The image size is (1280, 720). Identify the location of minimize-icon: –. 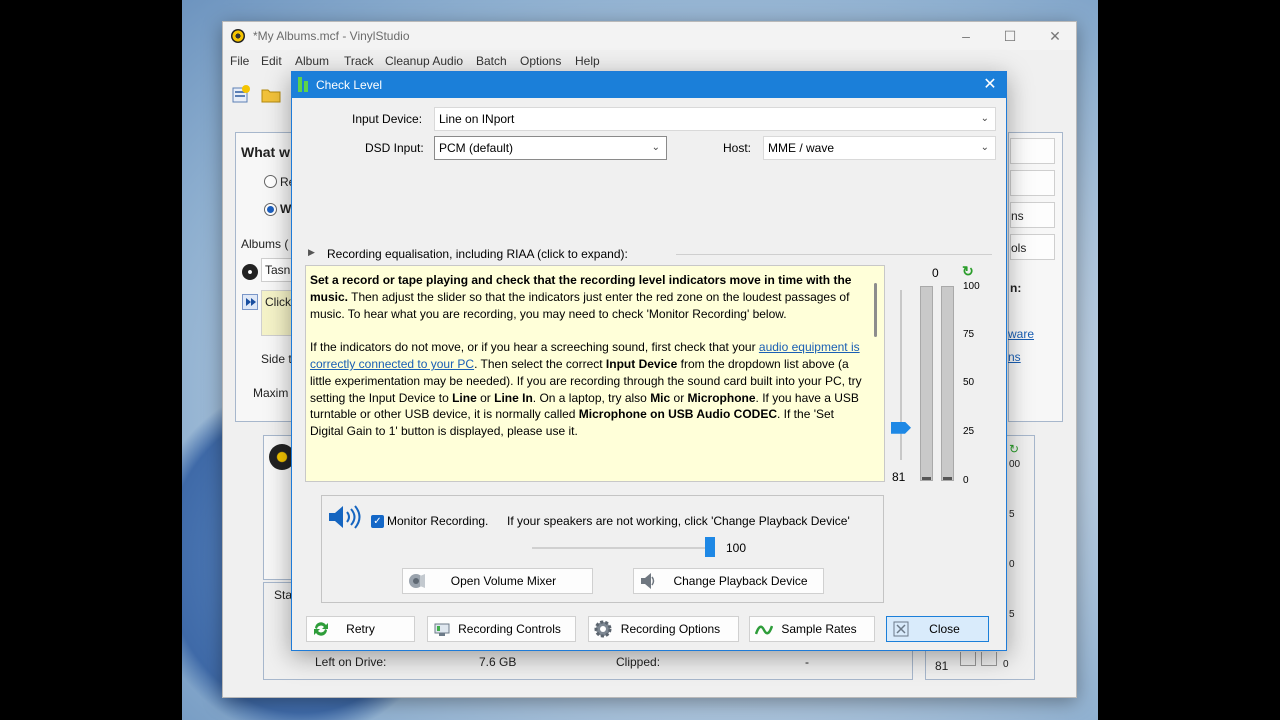
(966, 36).